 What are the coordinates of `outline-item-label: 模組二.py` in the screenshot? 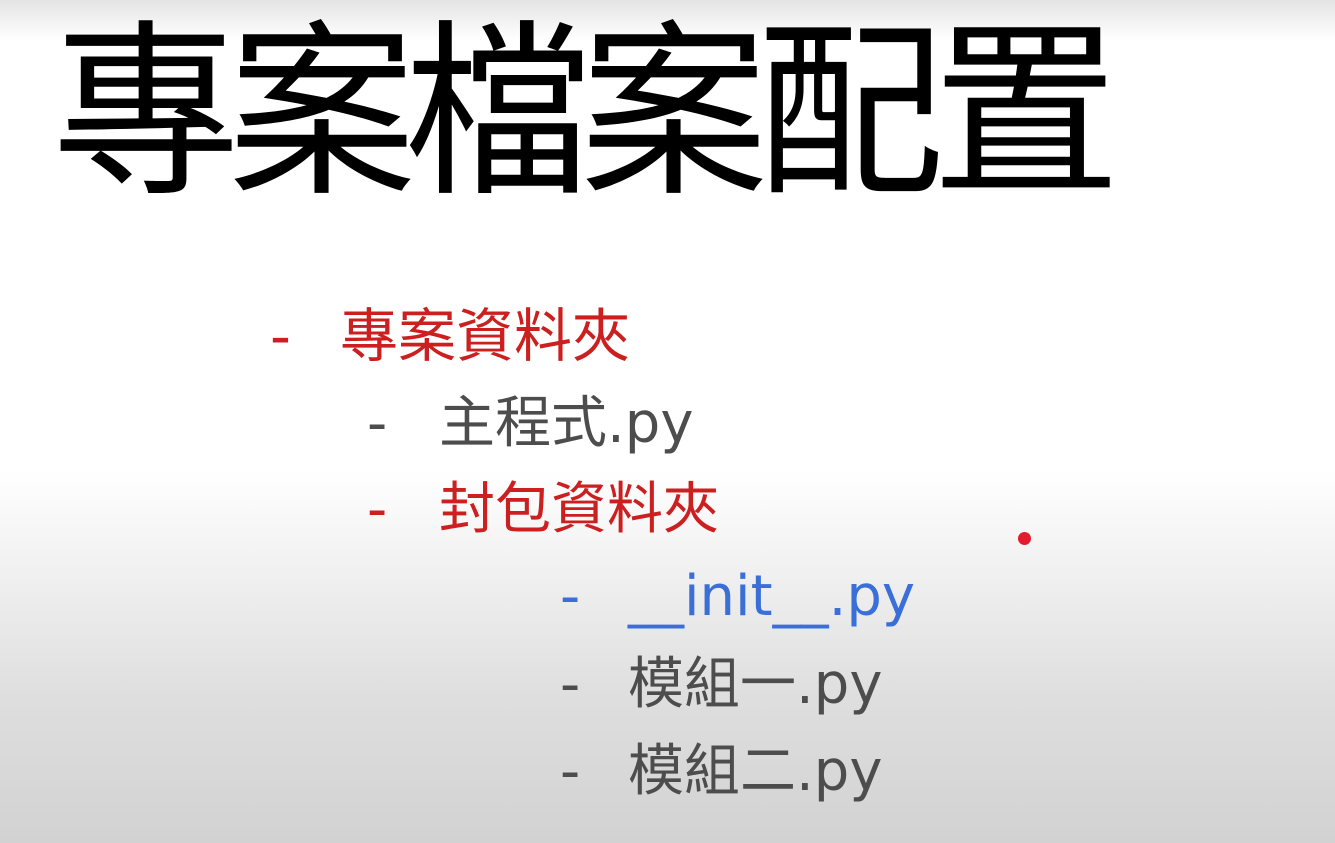 It's located at (755, 771).